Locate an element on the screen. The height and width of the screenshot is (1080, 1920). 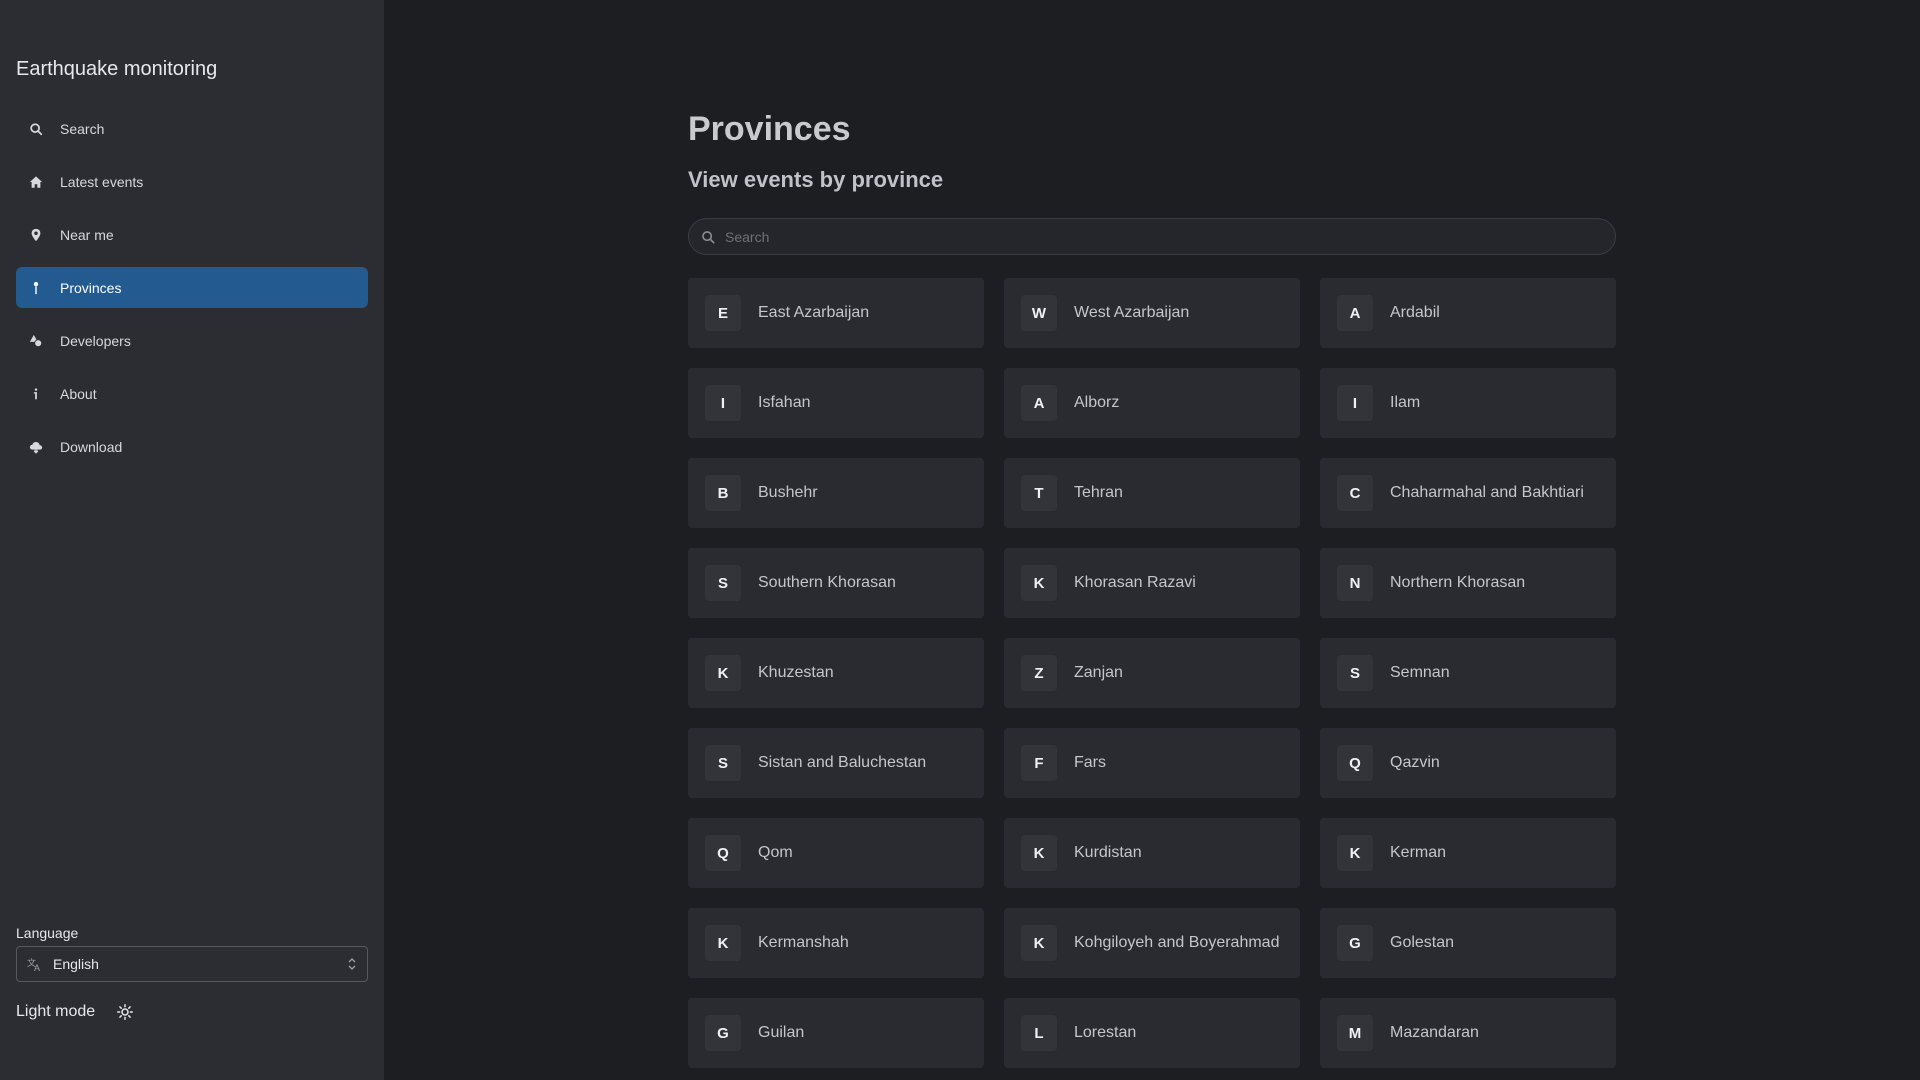
province-card: Z Zanjan is located at coordinates (1152, 673).